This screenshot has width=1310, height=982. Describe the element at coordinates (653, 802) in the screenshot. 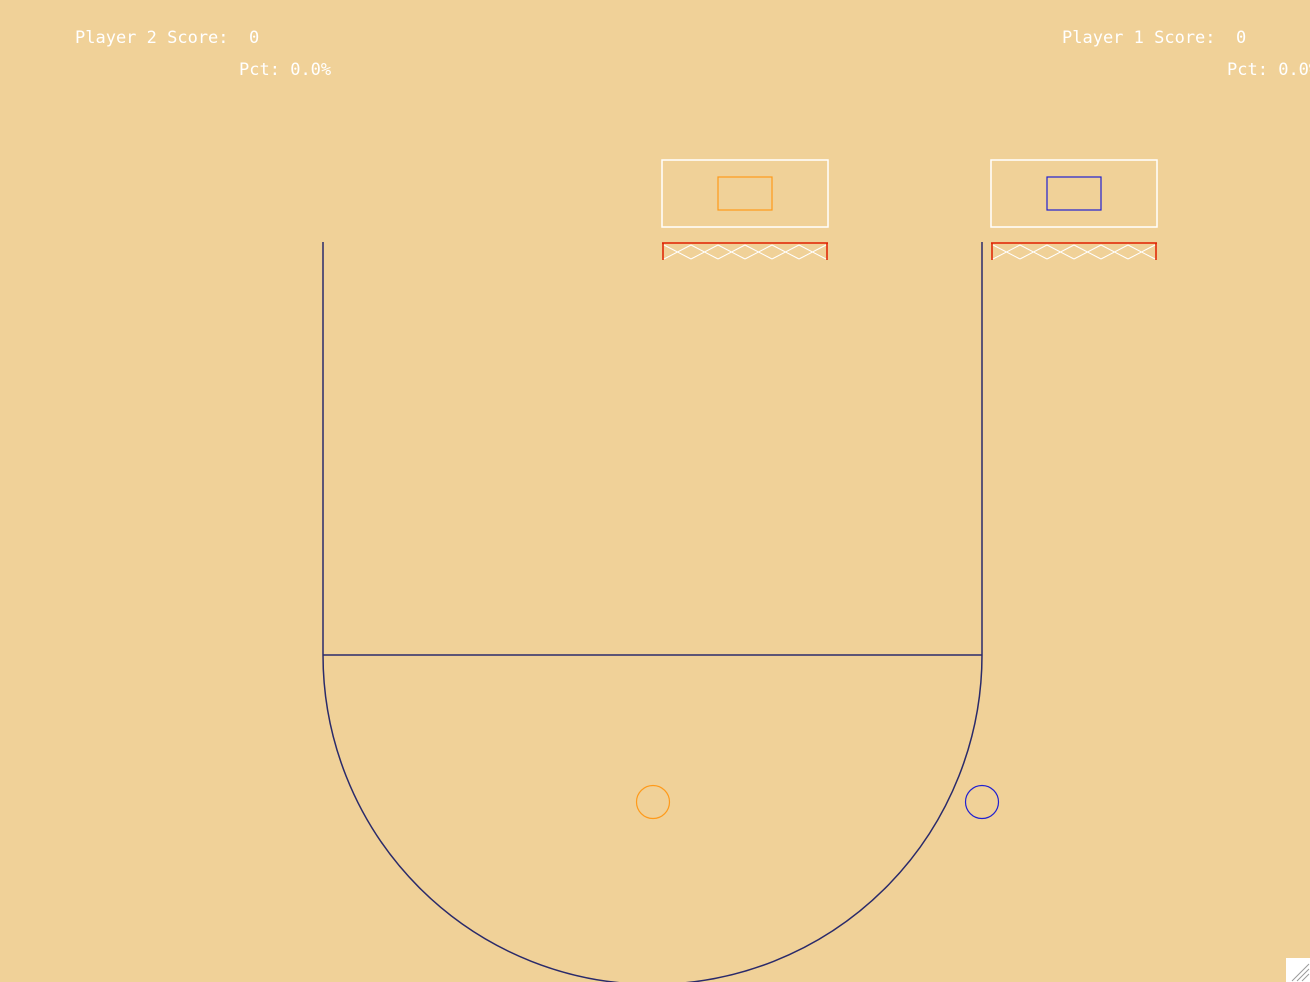

I see `player2-marker` at that location.